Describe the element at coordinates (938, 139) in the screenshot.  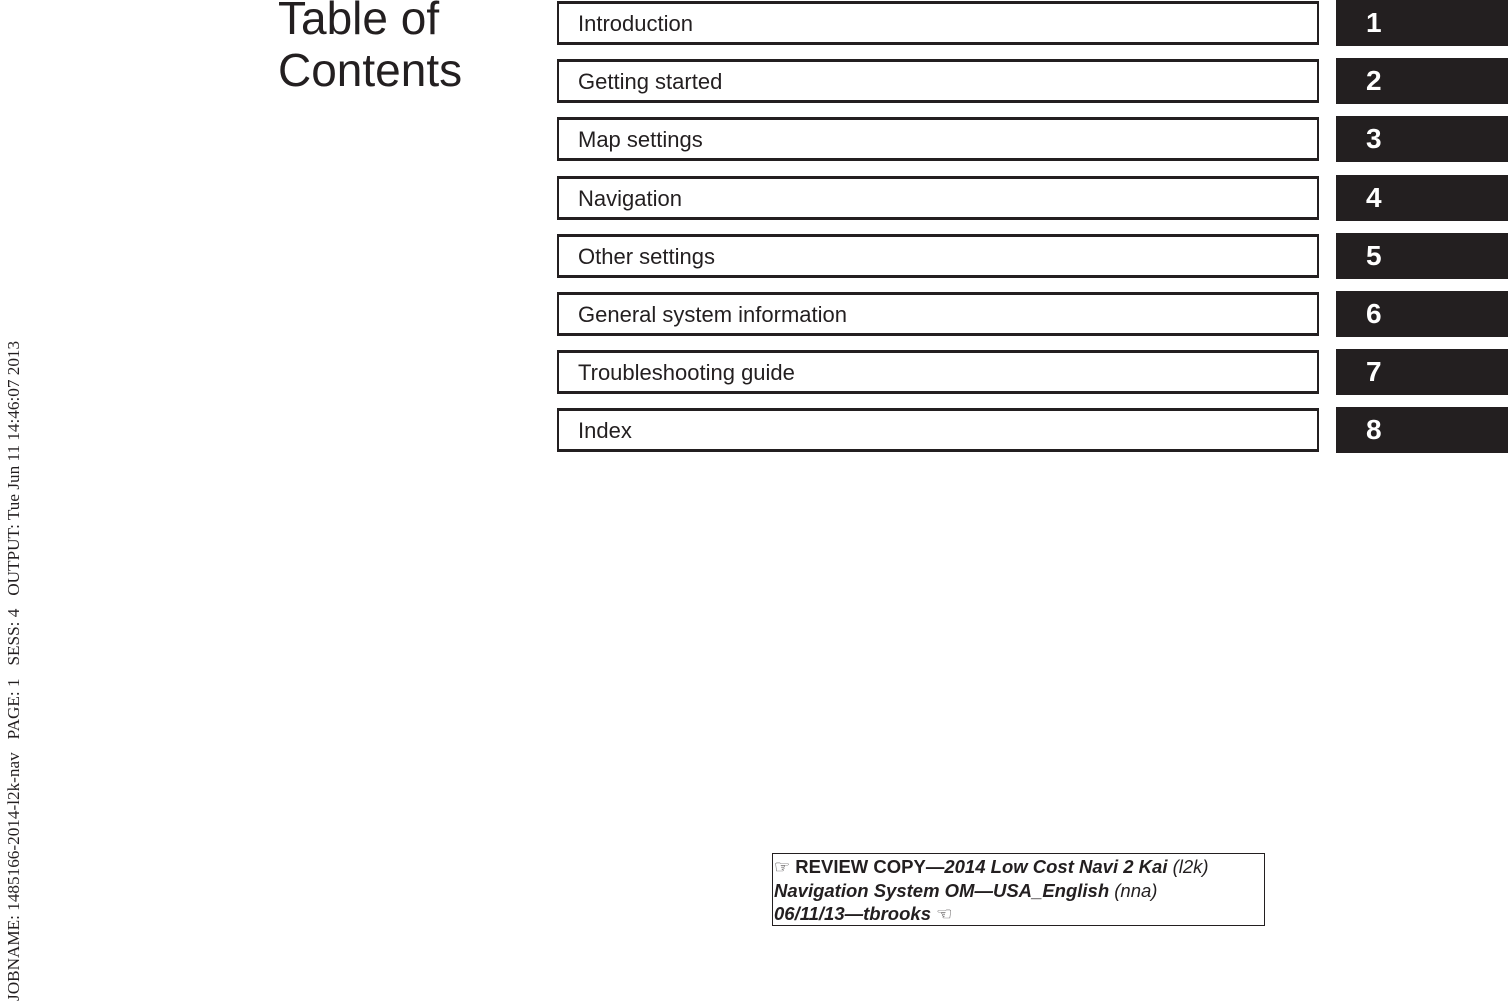
I see `toc-link-map-settings: Map settings` at that location.